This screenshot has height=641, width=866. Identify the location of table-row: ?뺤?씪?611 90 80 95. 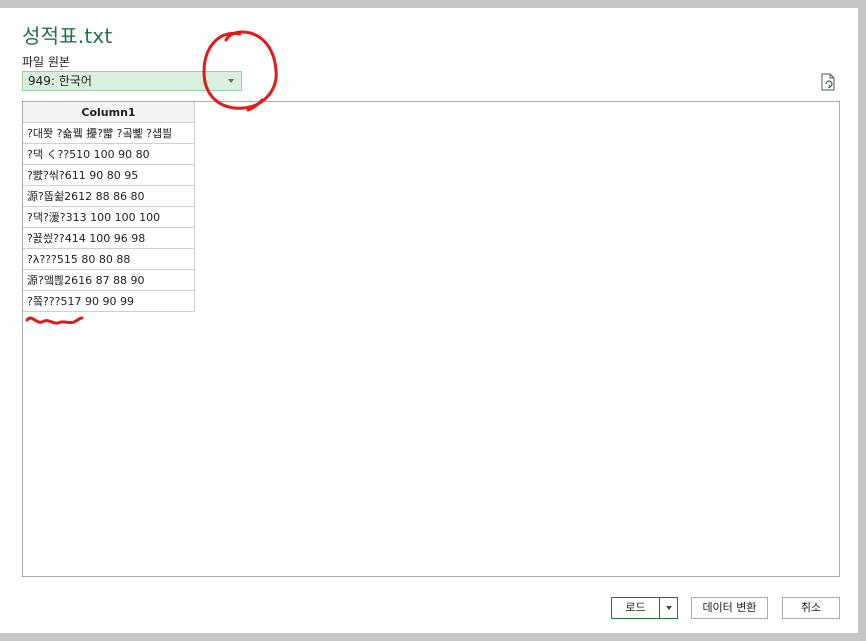
(109, 175).